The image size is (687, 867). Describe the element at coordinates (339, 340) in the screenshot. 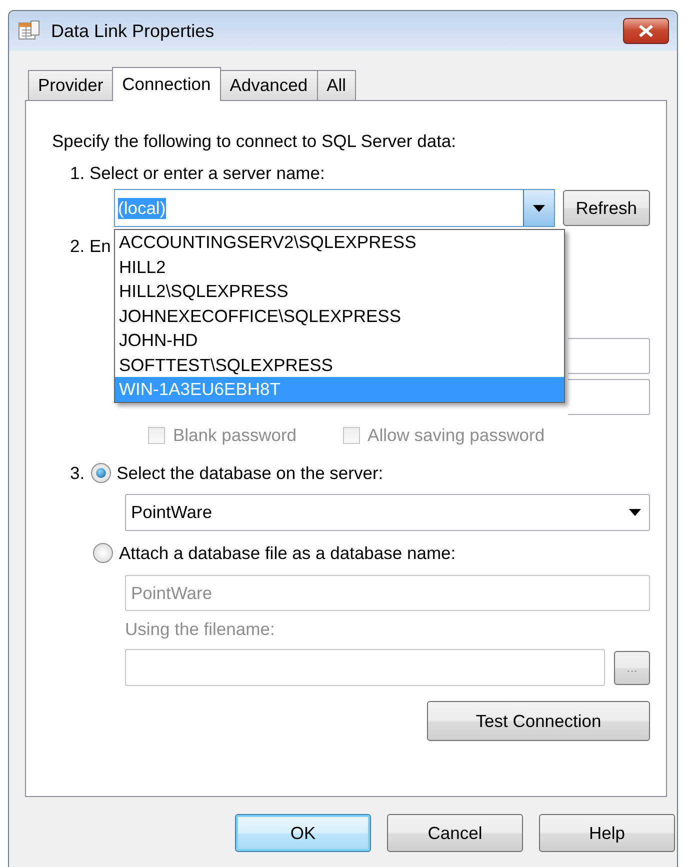

I see `server-option: JOHN-HD` at that location.